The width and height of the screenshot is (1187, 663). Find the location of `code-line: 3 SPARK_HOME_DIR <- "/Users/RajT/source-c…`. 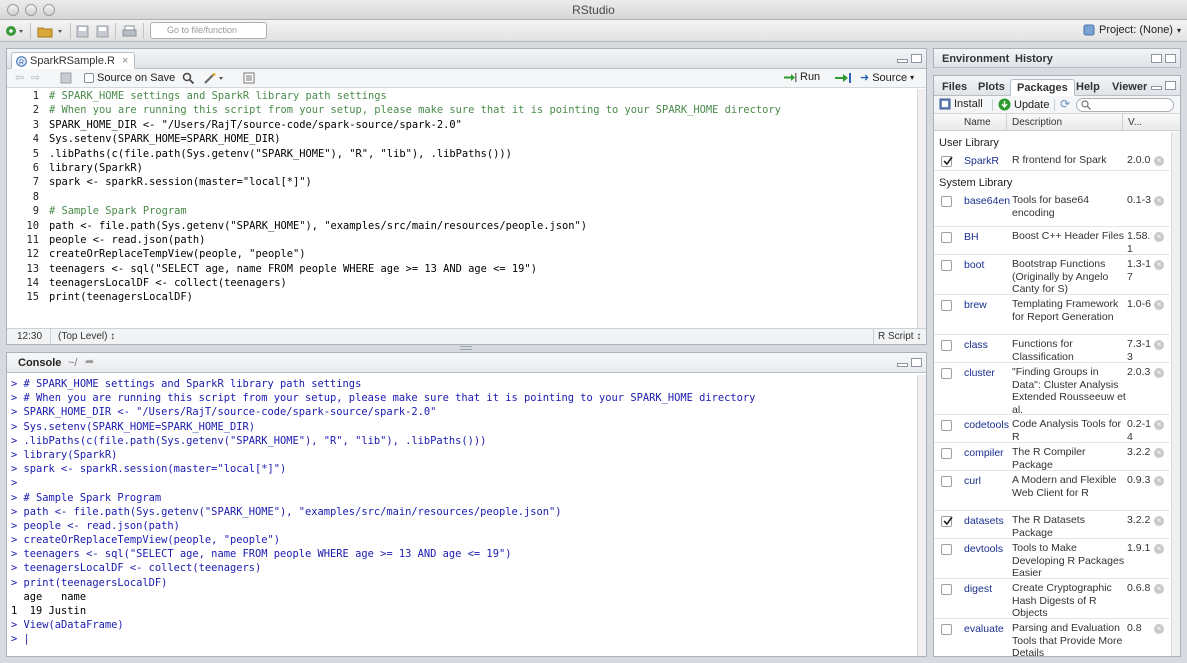

code-line: 3 SPARK_HOME_DIR <- "/Users/RajT/source-c… is located at coordinates (466, 125).